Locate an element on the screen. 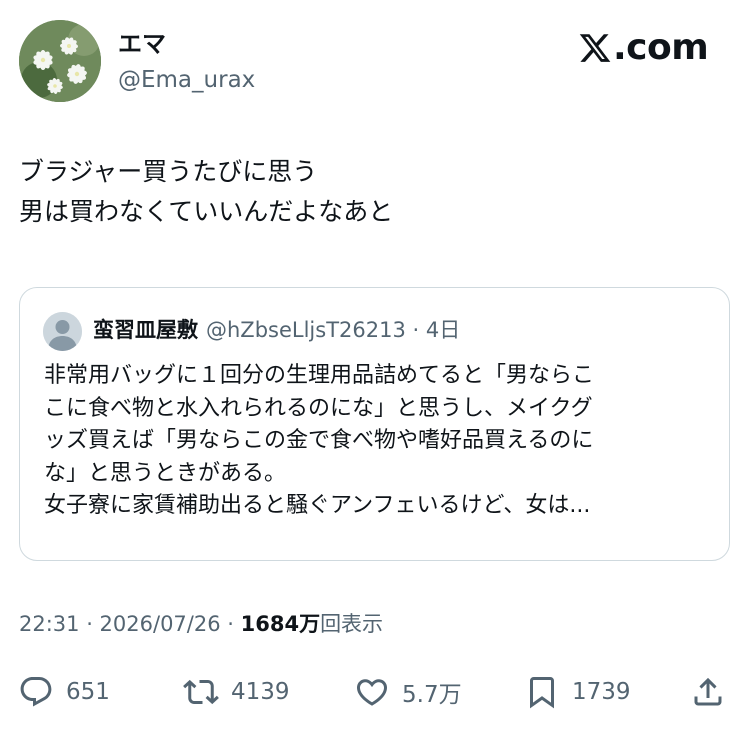 This screenshot has height=736, width=750. author-display-name: エマ is located at coordinates (142, 44).